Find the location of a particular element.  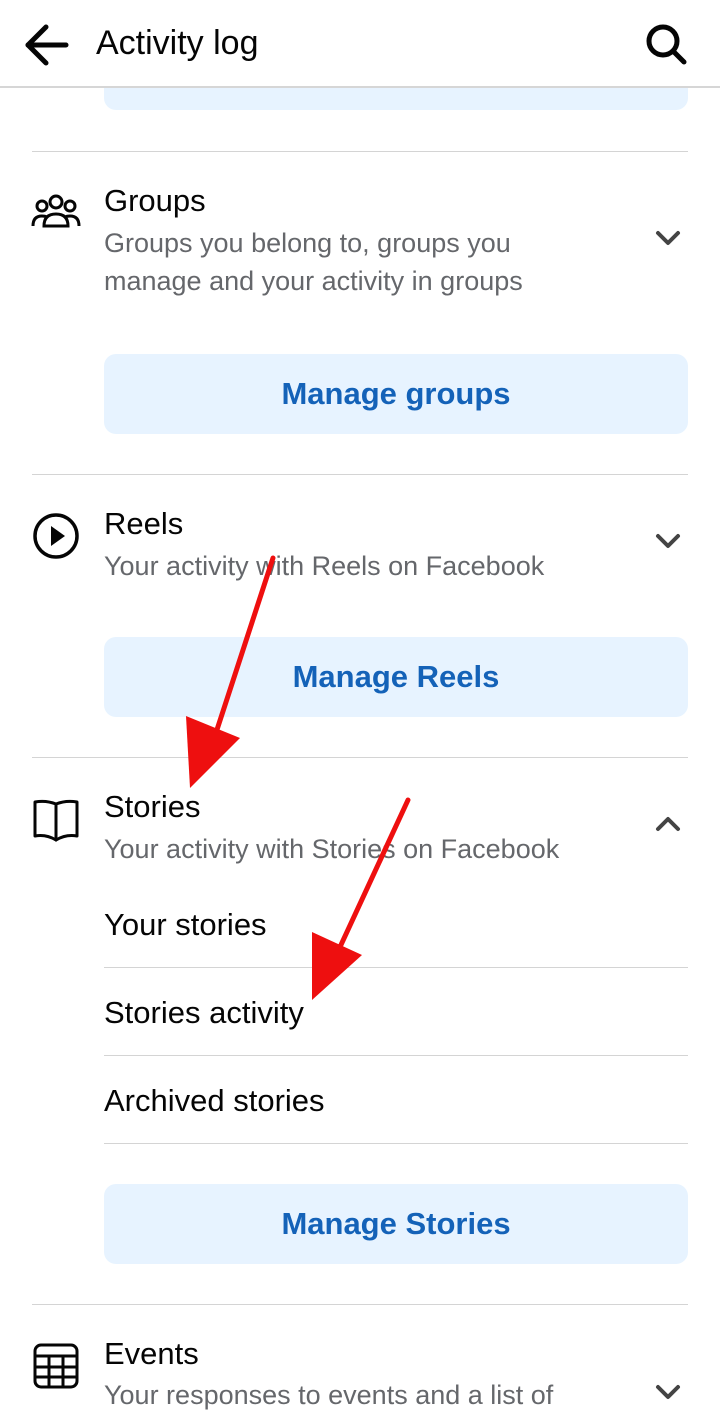

search-icon is located at coordinates (667, 45).